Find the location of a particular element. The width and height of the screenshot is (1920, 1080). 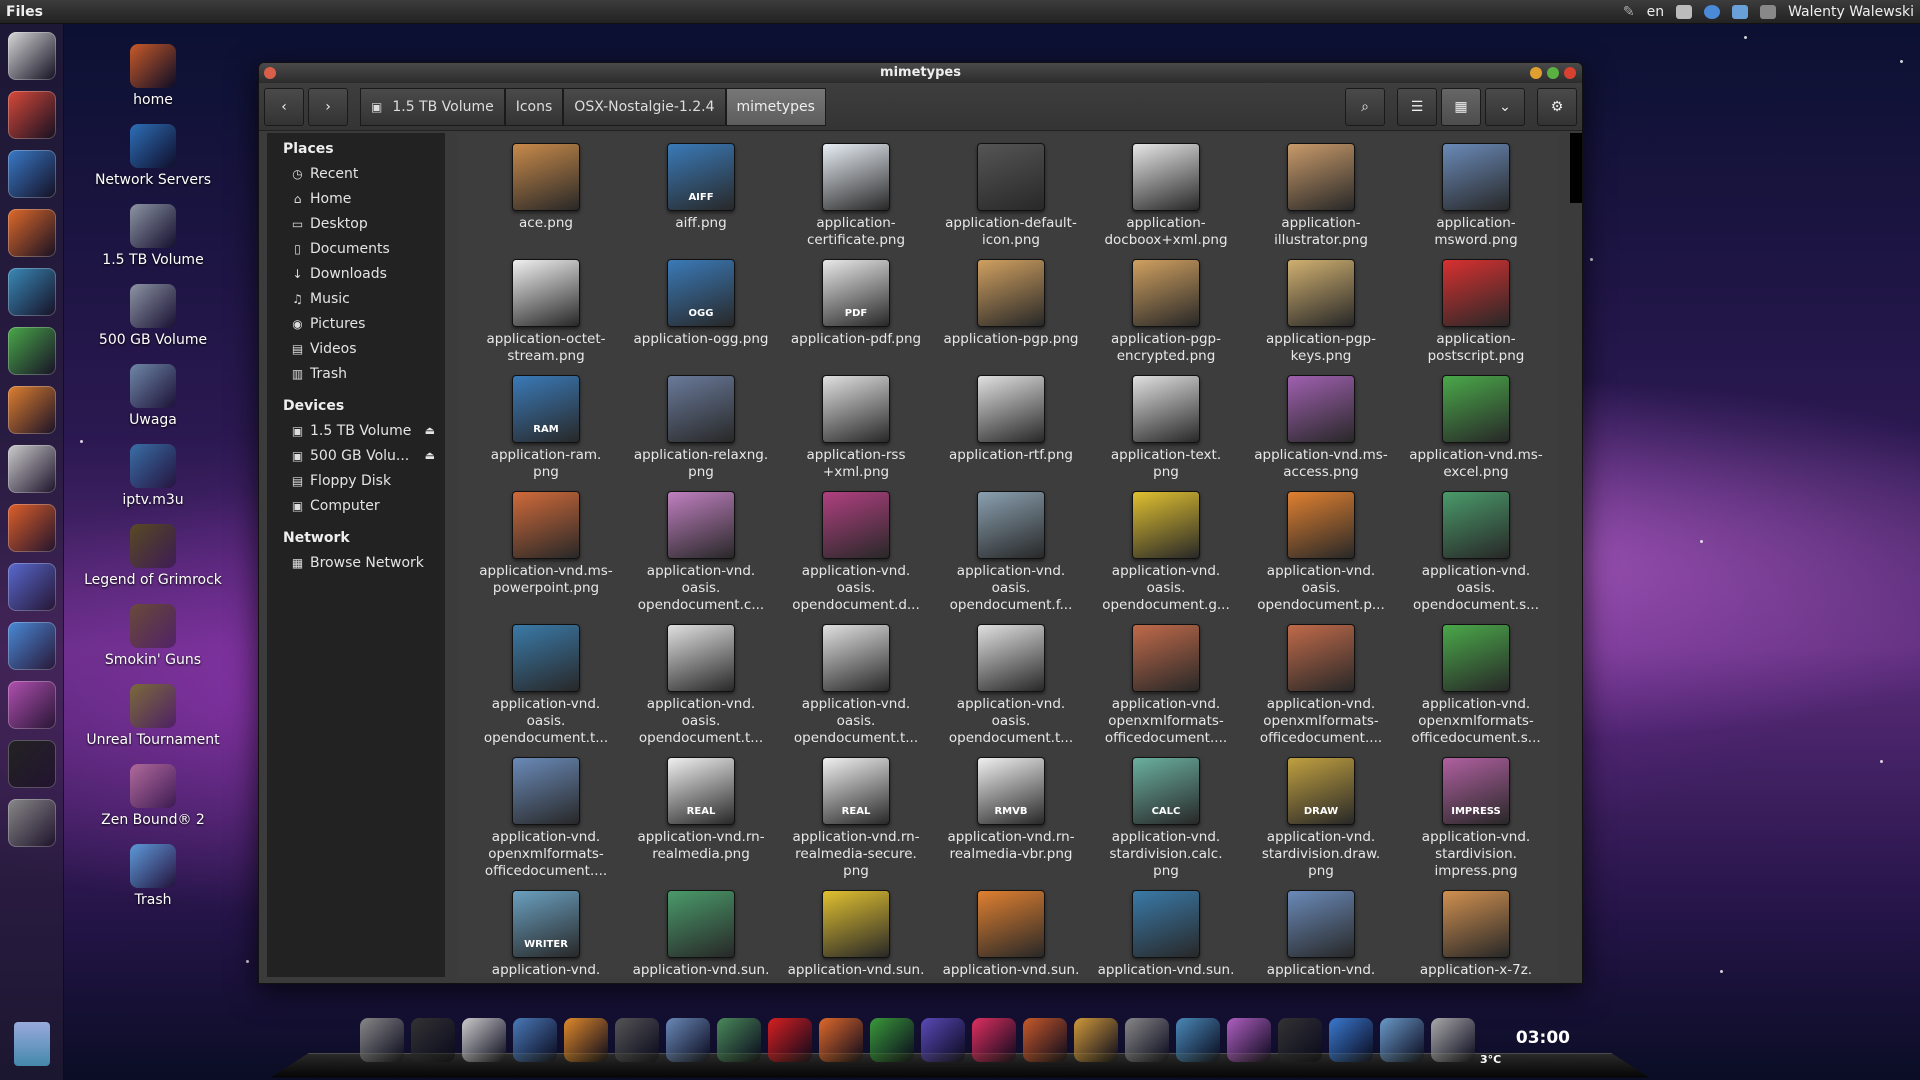

file-item: WRITER application-vnd. is located at coordinates (546, 931).